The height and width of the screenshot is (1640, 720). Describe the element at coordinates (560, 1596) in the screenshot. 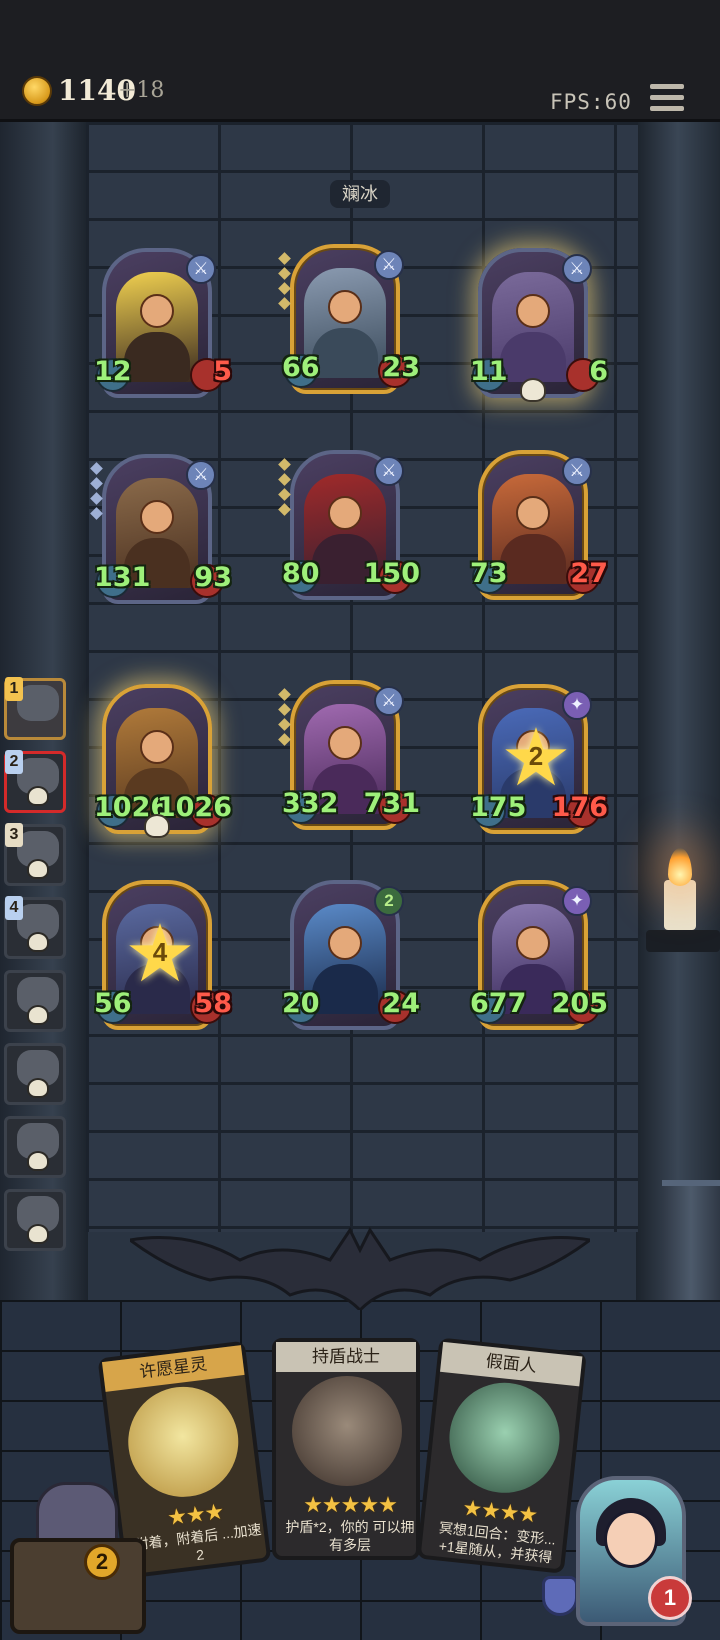

I see `shield-icon` at that location.